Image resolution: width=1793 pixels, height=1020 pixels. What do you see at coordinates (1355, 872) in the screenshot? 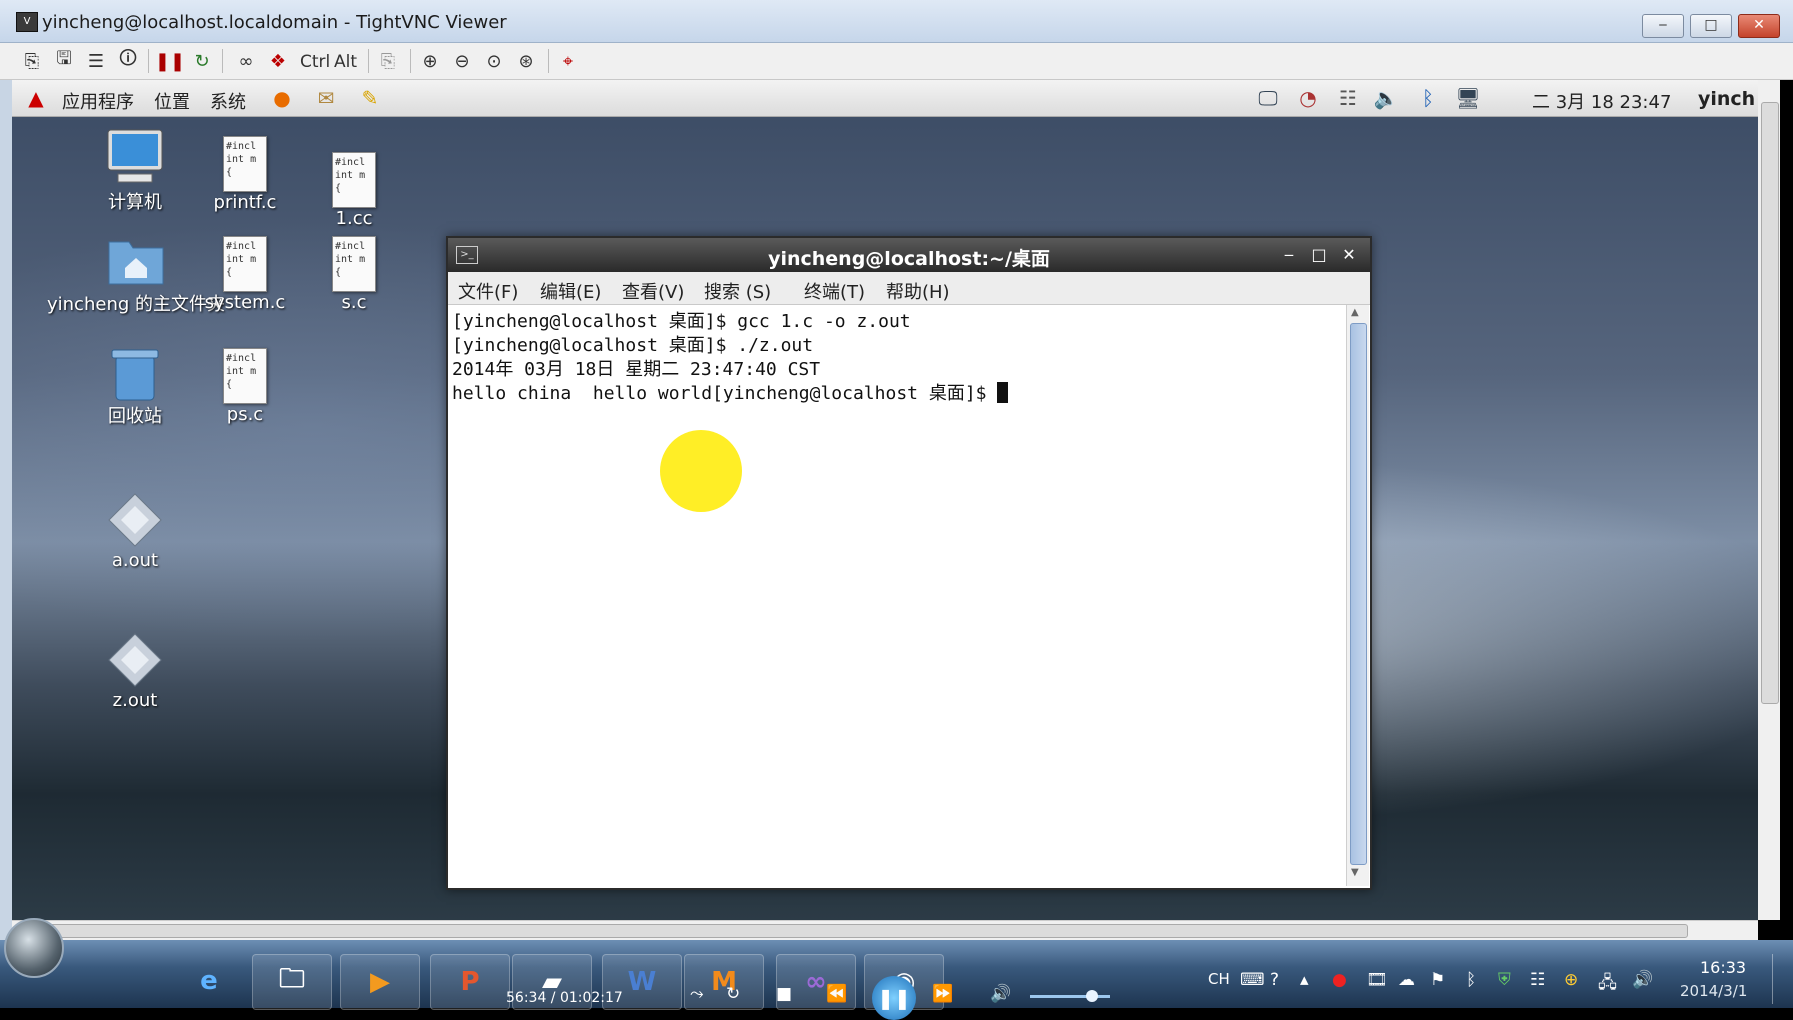
I see `scroll-down-icon: ▼` at bounding box center [1355, 872].